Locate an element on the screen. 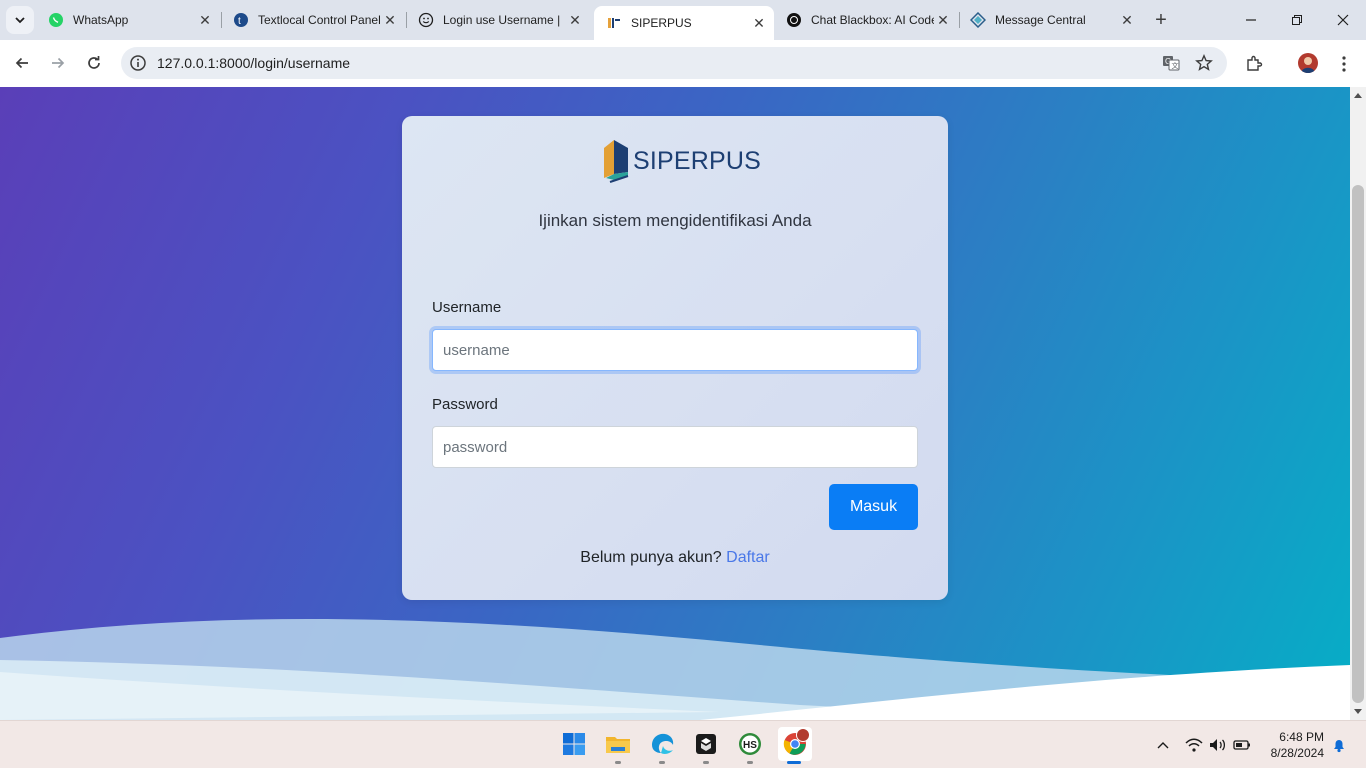 Image resolution: width=1366 pixels, height=768 pixels. tab-siperpus: SIPERPUS ✕ is located at coordinates (684, 23).